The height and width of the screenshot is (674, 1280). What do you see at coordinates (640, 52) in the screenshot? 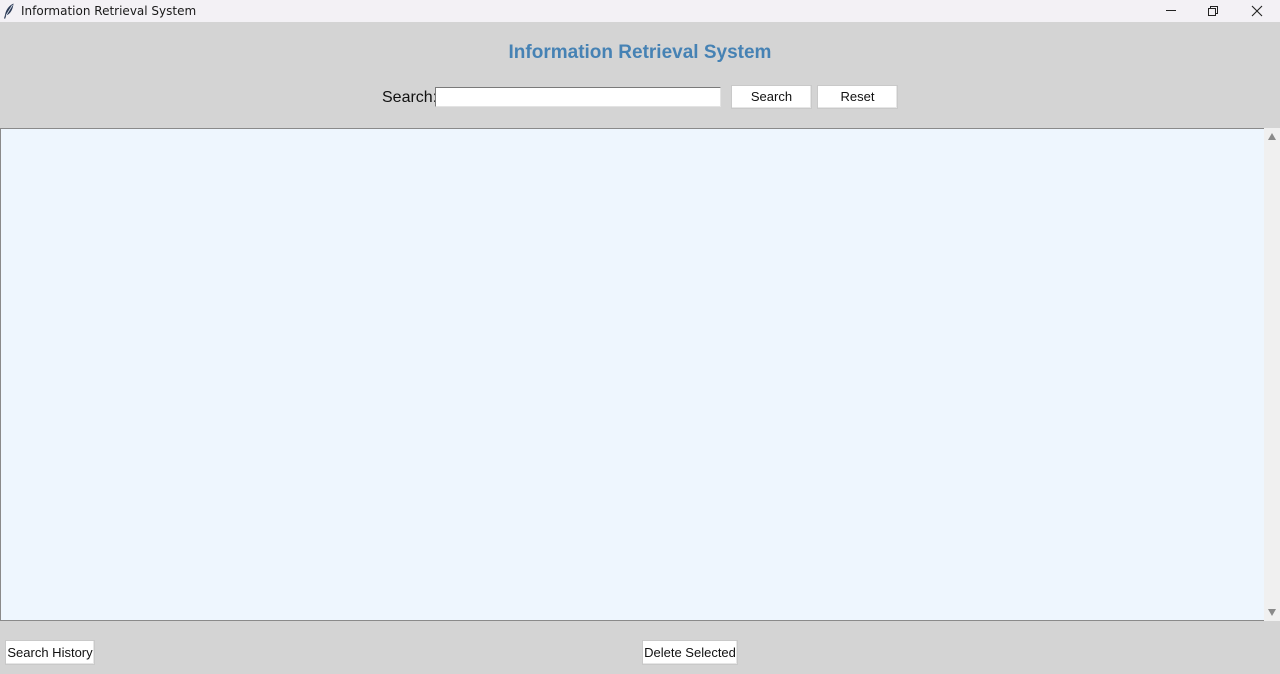
I see `page-heading: Information Retrieval System` at bounding box center [640, 52].